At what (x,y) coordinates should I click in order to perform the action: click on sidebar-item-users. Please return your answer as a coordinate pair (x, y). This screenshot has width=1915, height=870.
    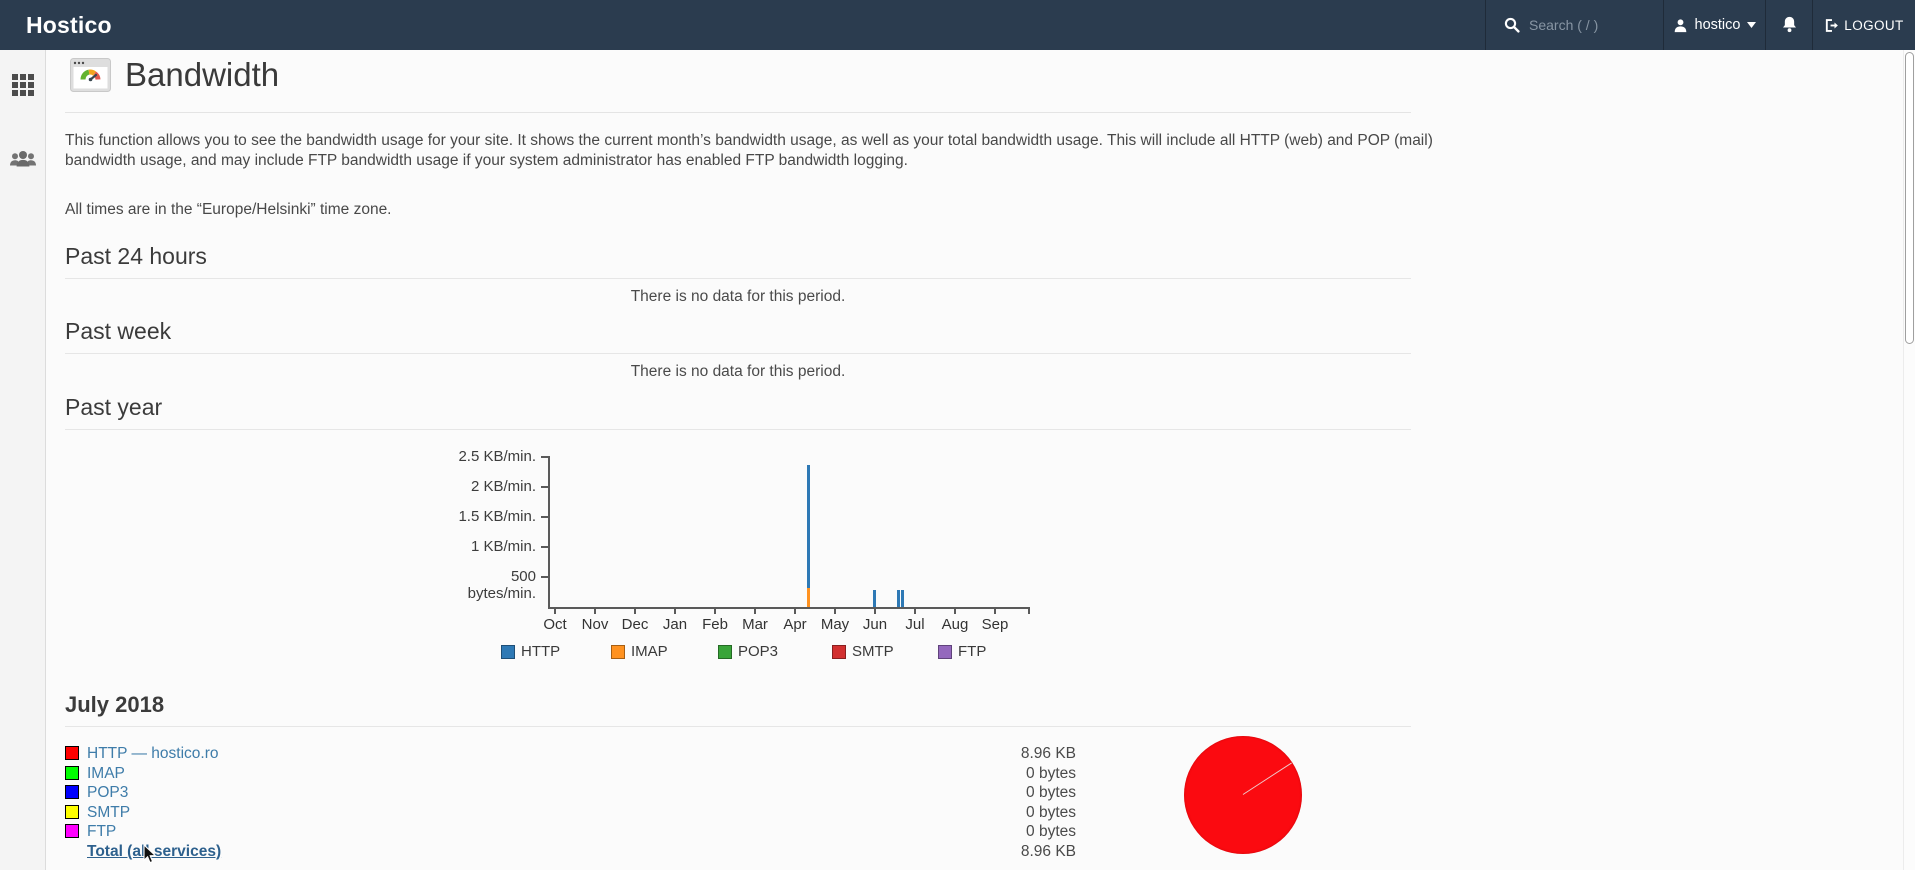
    Looking at the image, I should click on (23, 158).